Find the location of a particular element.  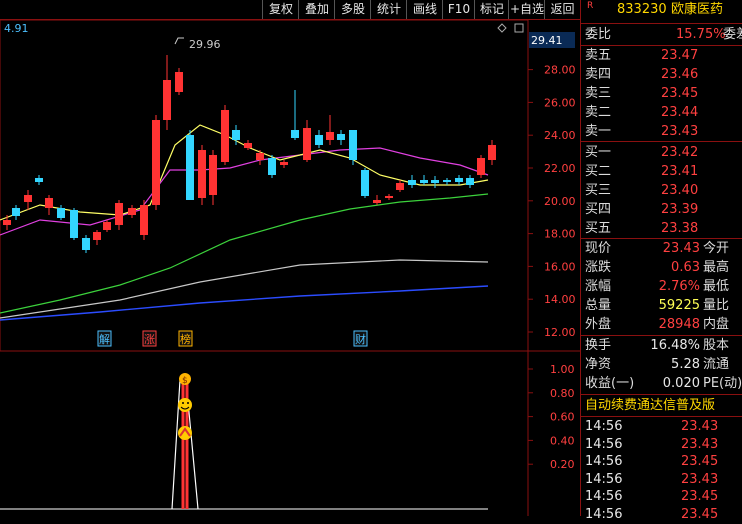

top-left-value: 4.91 is located at coordinates (16, 28).